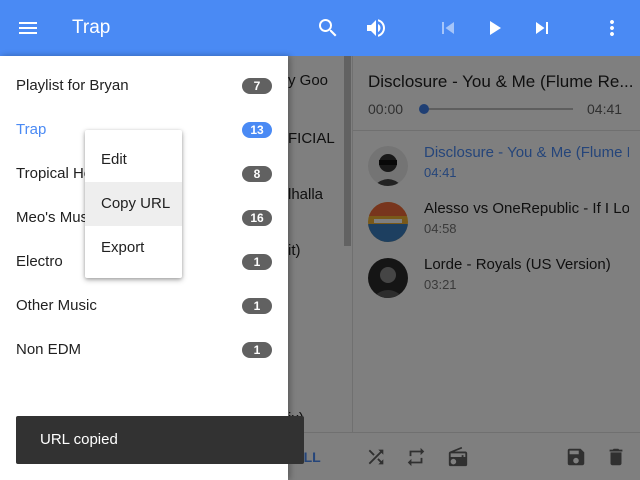 The width and height of the screenshot is (640, 480). What do you see at coordinates (144, 350) in the screenshot?
I see `playlist-item-non-edm: Non EDM 1` at bounding box center [144, 350].